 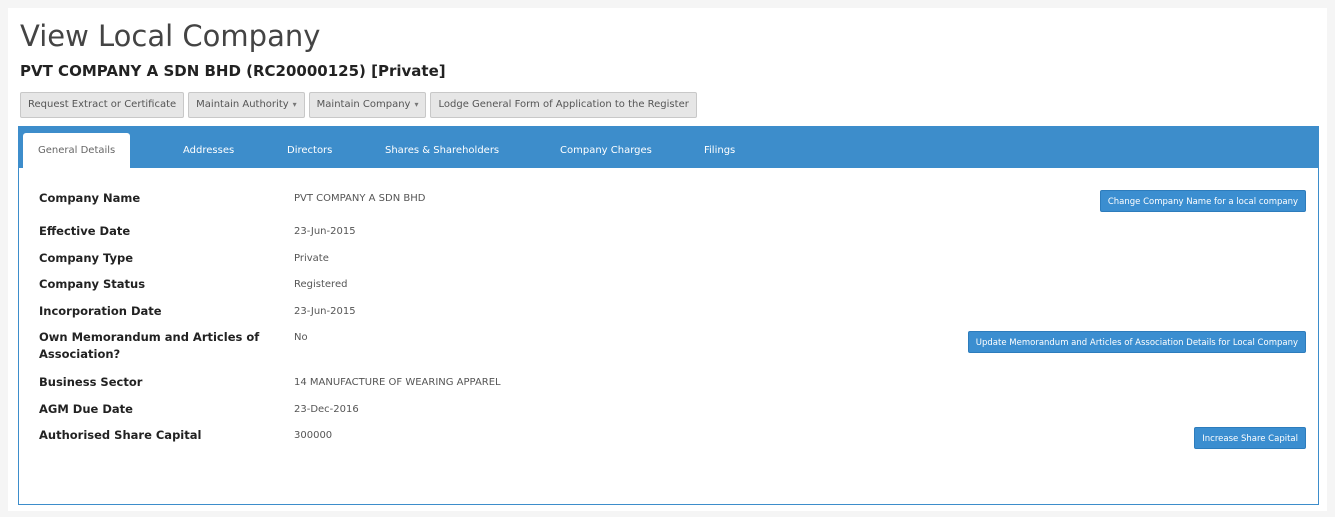 I want to click on authorised-share-capital-label: Authorised Share Capital, so click(x=120, y=435).